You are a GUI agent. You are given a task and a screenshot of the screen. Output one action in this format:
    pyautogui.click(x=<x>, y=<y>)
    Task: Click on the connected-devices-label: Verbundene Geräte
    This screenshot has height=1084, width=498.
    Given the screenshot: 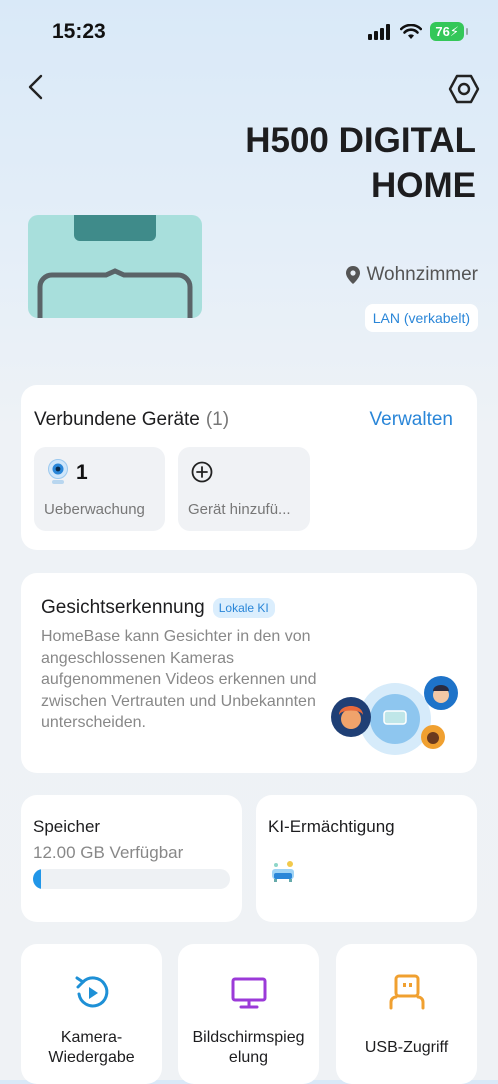 What is the action you would take?
    pyautogui.click(x=117, y=419)
    